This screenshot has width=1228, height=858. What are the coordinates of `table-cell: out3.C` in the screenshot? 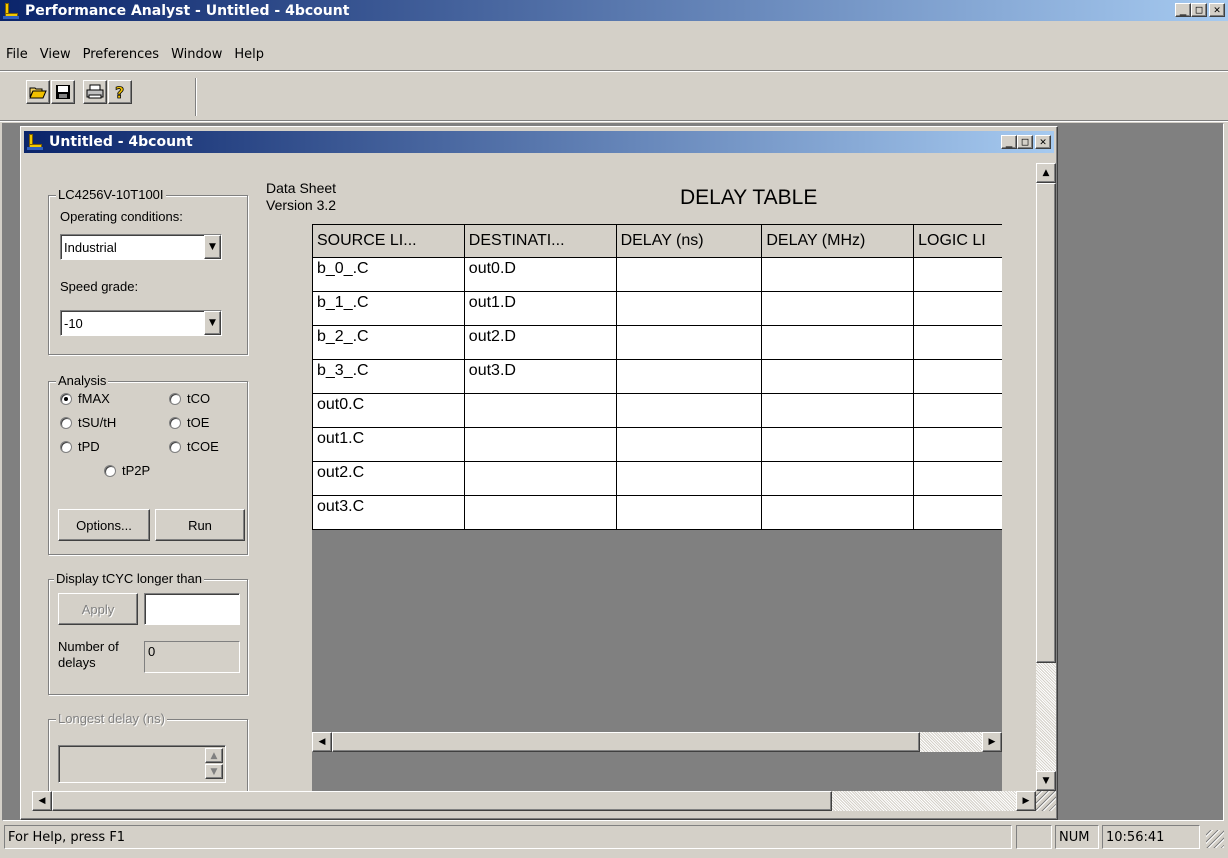 It's located at (388, 512).